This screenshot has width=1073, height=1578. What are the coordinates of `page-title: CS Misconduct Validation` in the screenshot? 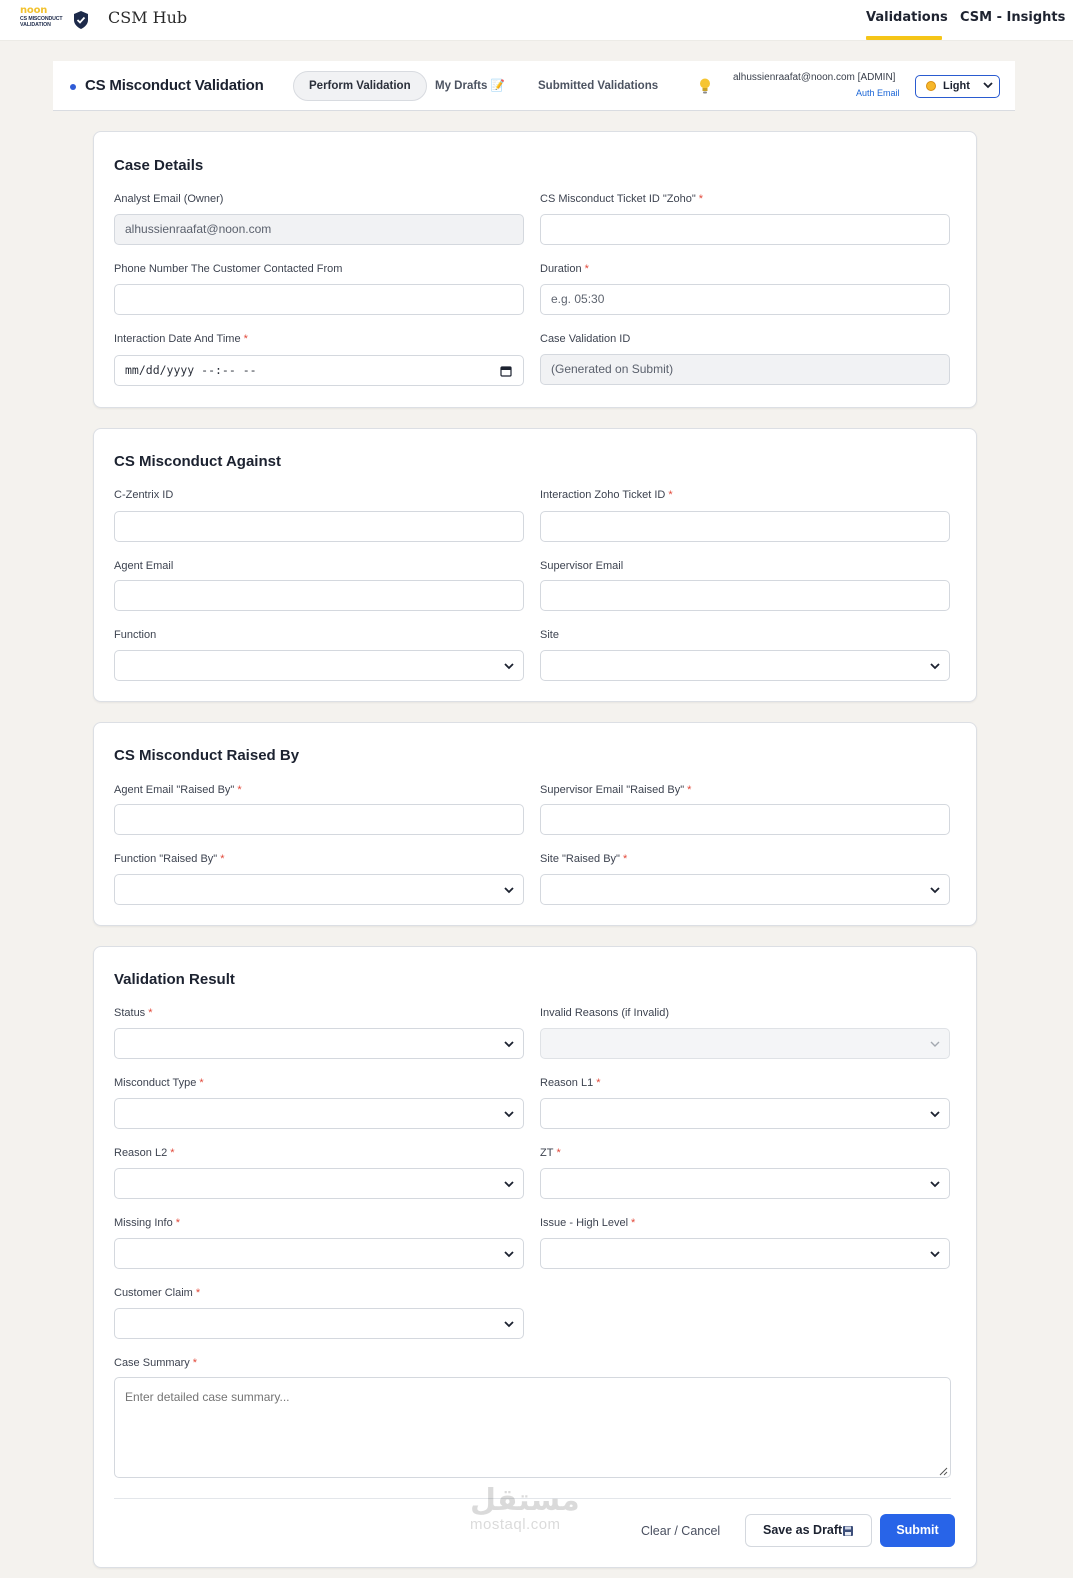 It's located at (174, 85).